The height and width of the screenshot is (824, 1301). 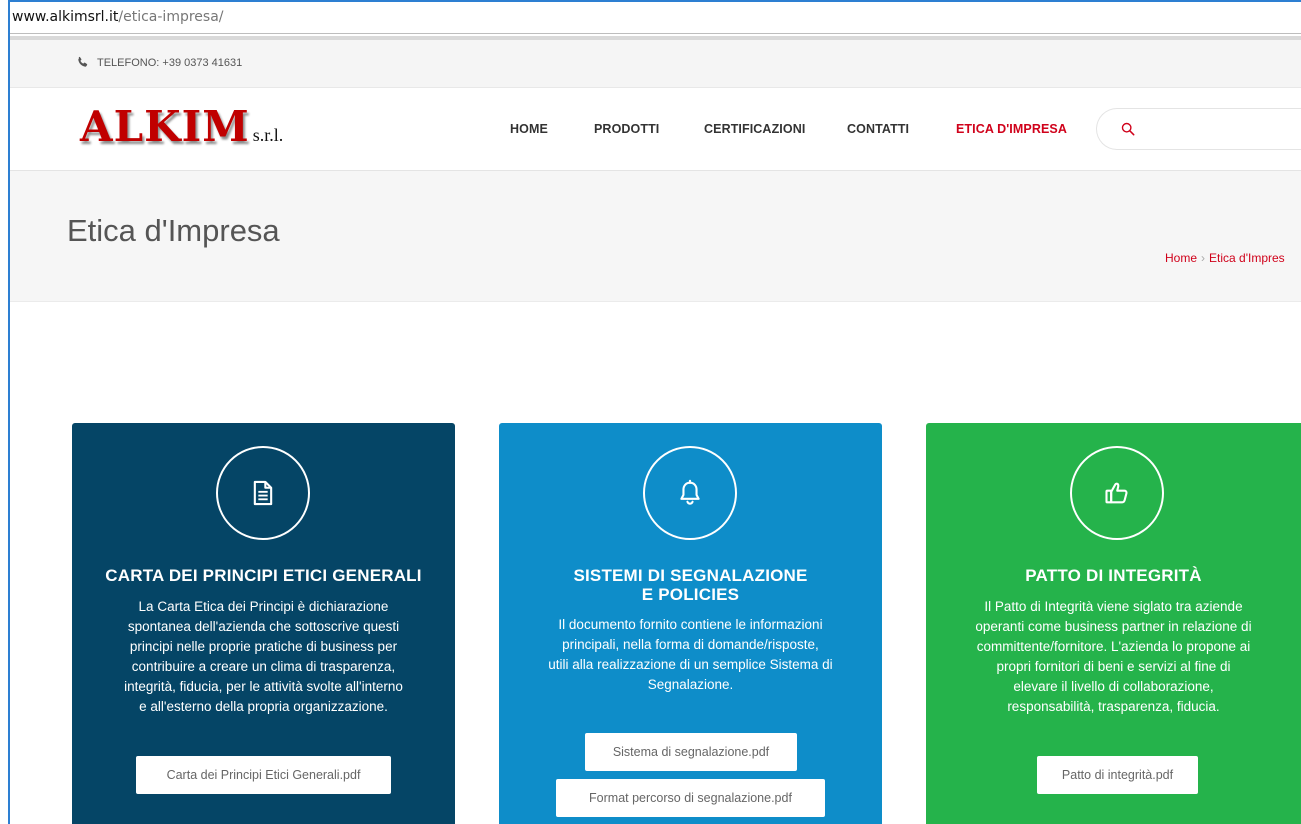 I want to click on nav-home: HOME, so click(x=529, y=129).